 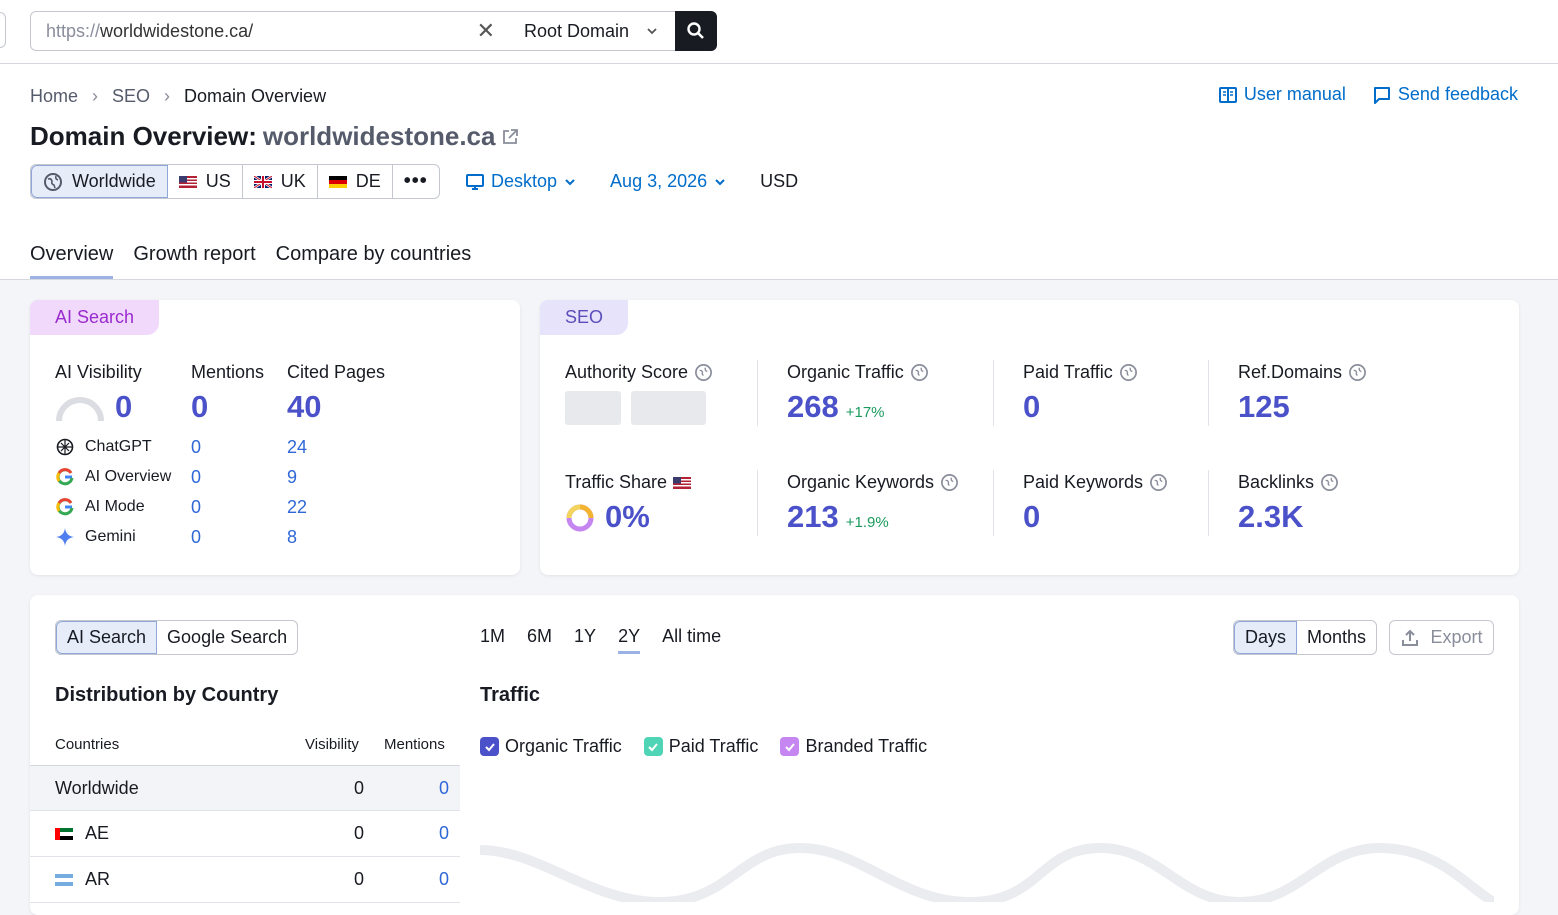 I want to click on domain-search-input: https://worldwidestone.ca/ ✕, so click(x=270, y=31).